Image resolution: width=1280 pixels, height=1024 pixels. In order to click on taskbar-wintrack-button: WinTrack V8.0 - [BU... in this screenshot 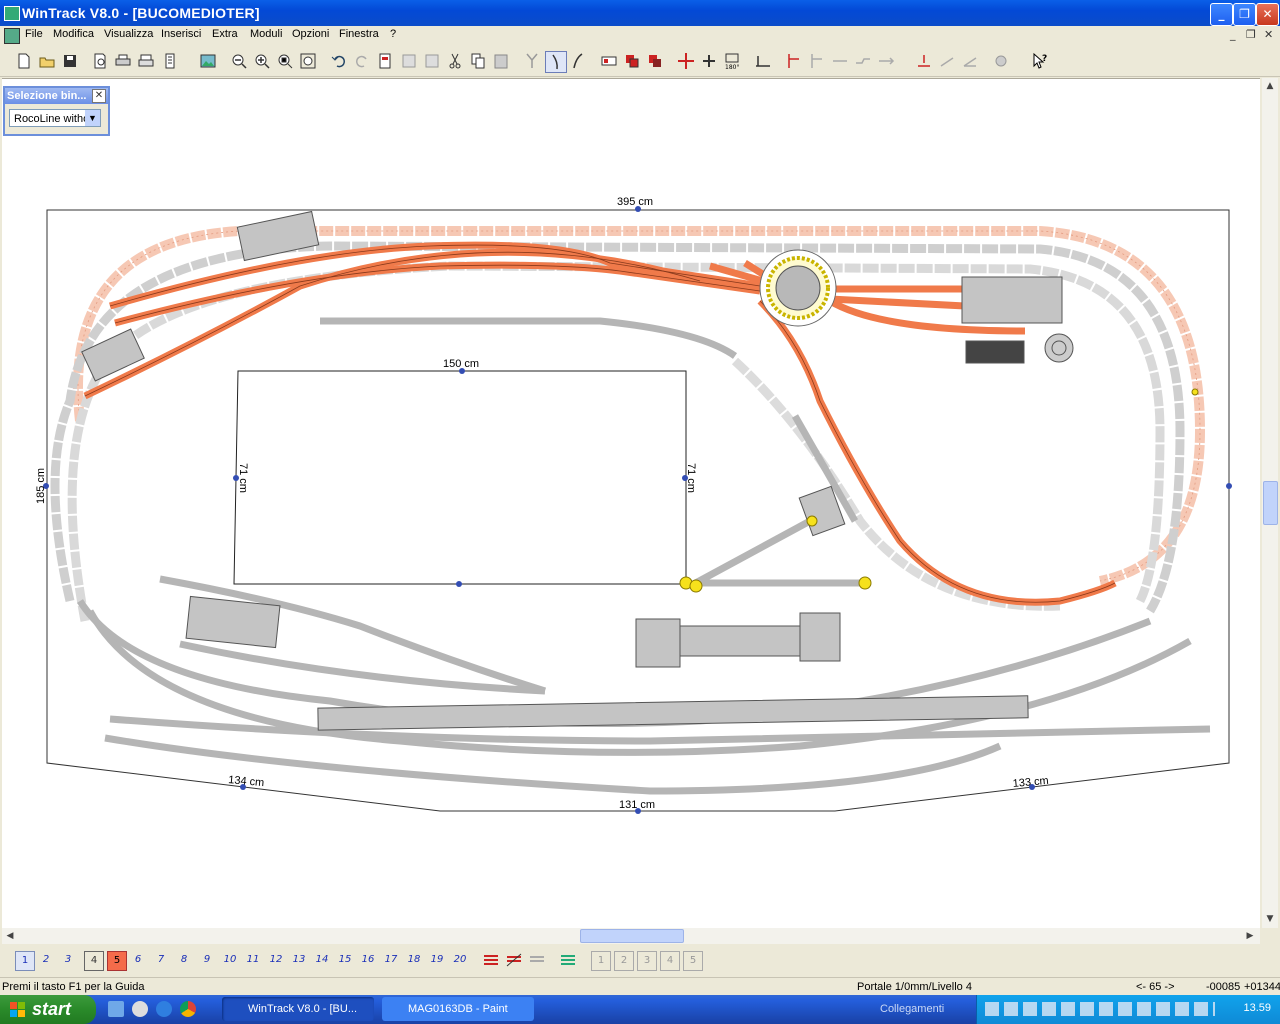, I will do `click(298, 1009)`.